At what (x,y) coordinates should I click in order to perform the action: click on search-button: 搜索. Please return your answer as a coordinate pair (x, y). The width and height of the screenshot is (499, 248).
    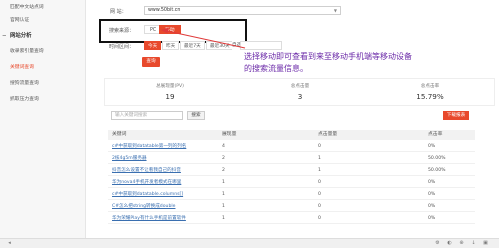
    Looking at the image, I should click on (196, 115).